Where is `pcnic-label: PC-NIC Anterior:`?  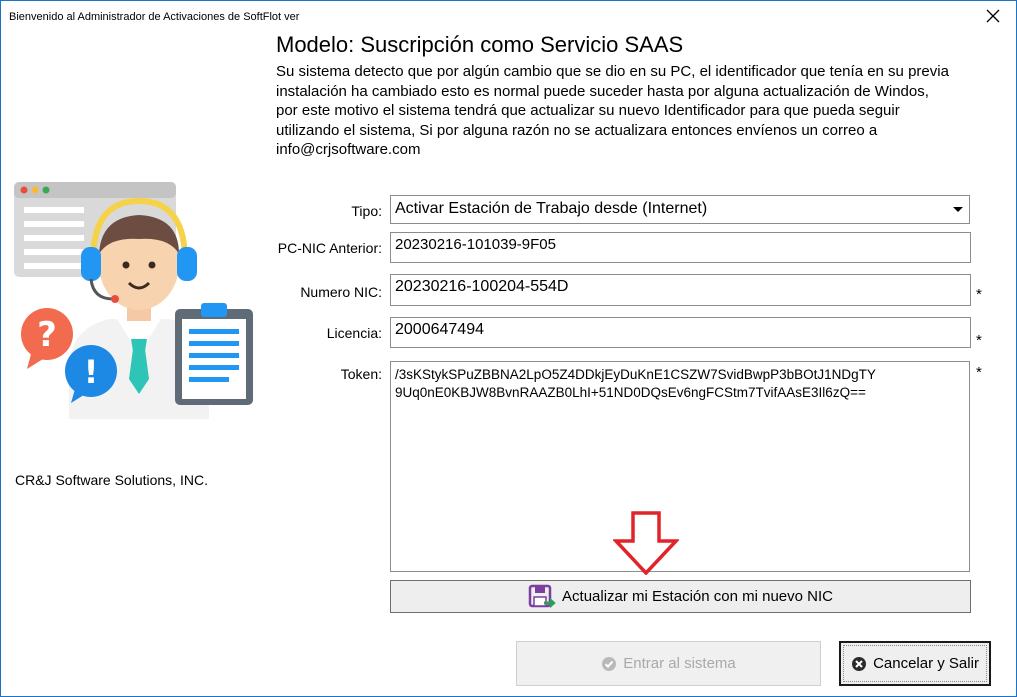
pcnic-label: PC-NIC Anterior: is located at coordinates (329, 248).